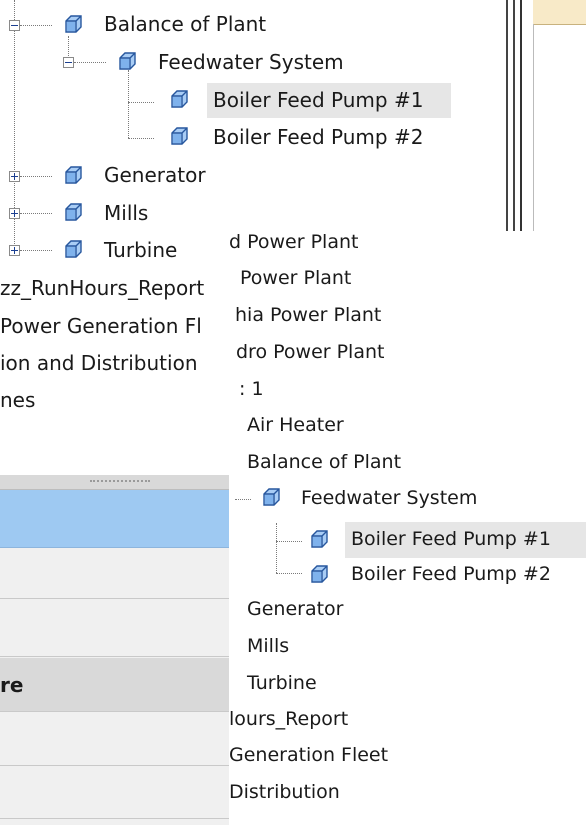  I want to click on tree-node-turbine-front: Turbine, so click(282, 683).